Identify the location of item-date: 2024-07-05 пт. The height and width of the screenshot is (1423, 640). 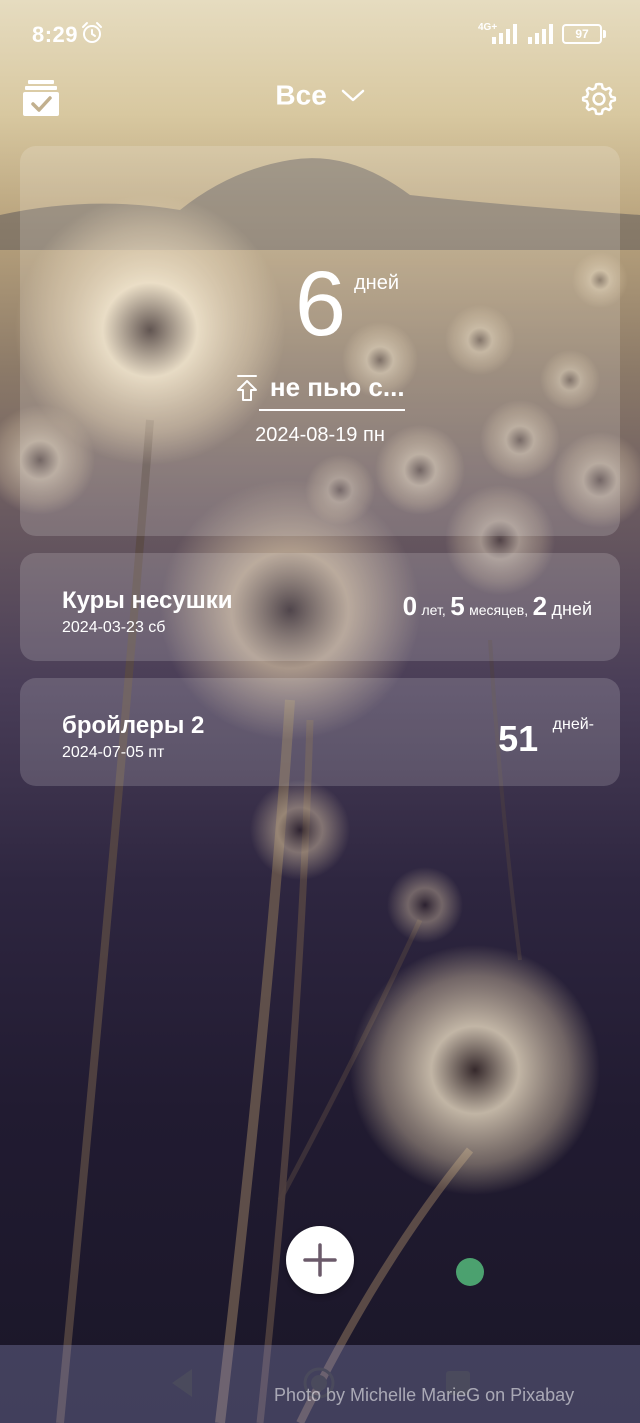
(113, 752).